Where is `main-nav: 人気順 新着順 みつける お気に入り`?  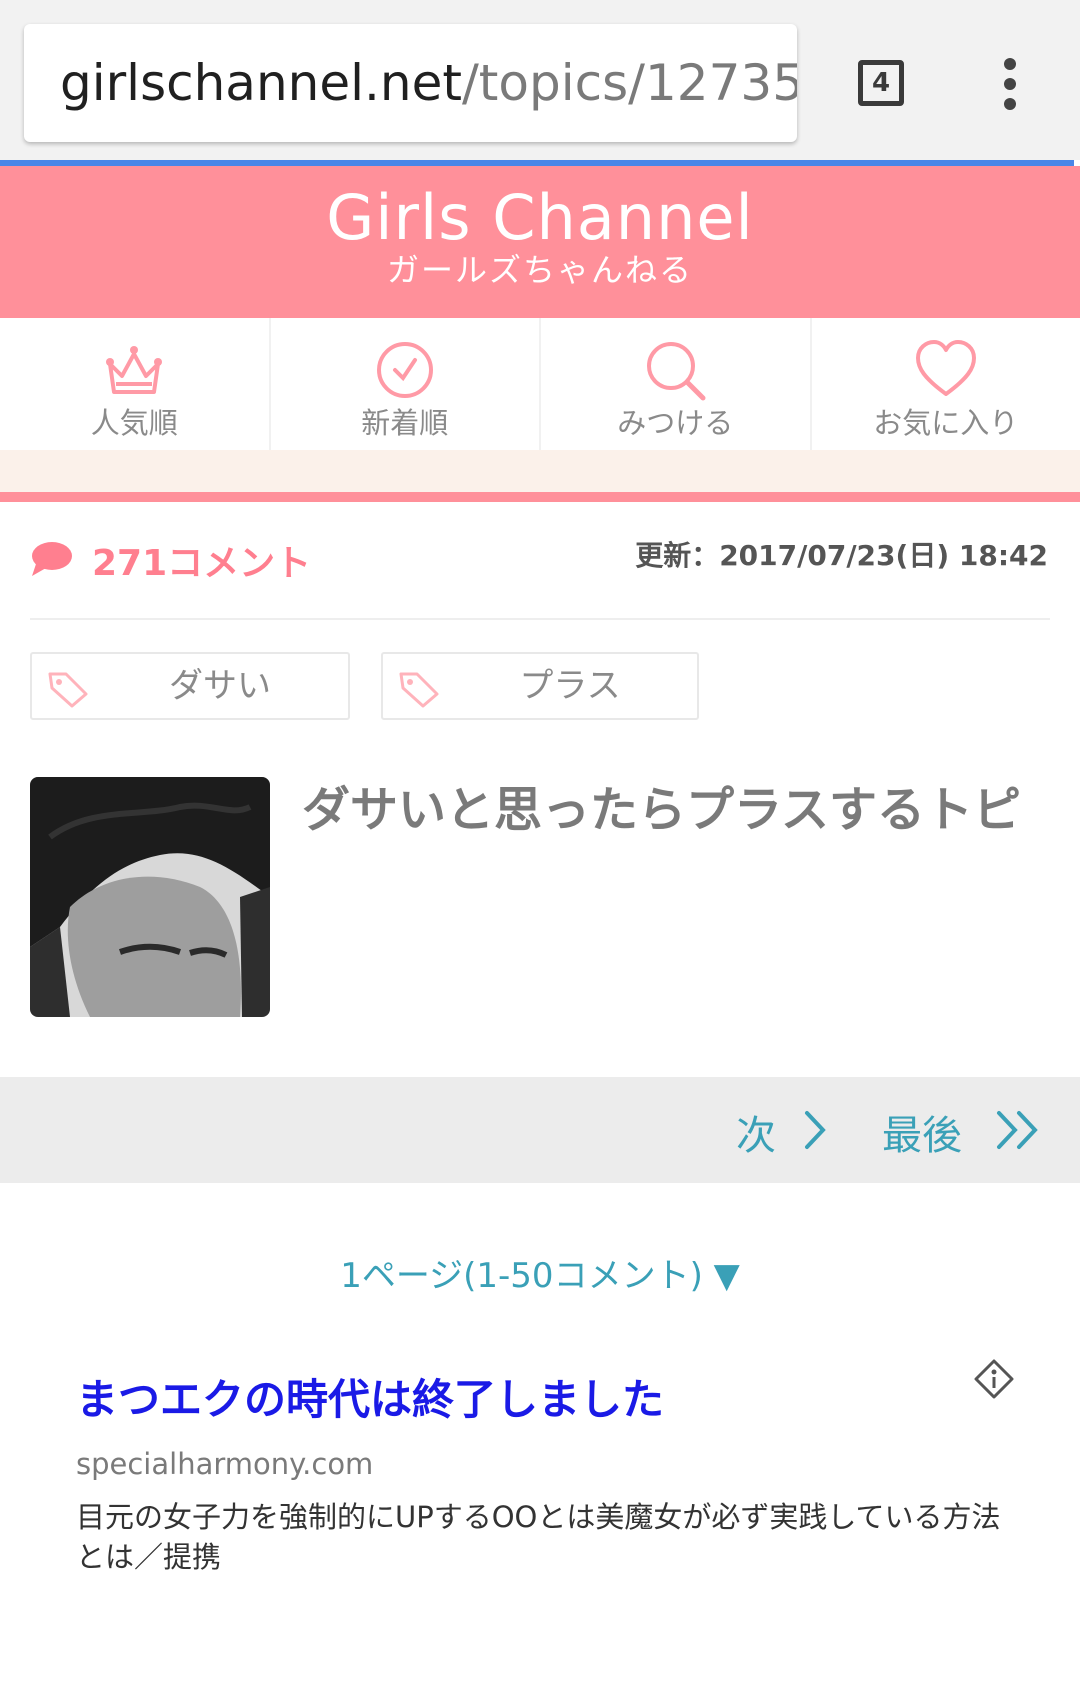 main-nav: 人気順 新着順 みつける お気に入り is located at coordinates (540, 384).